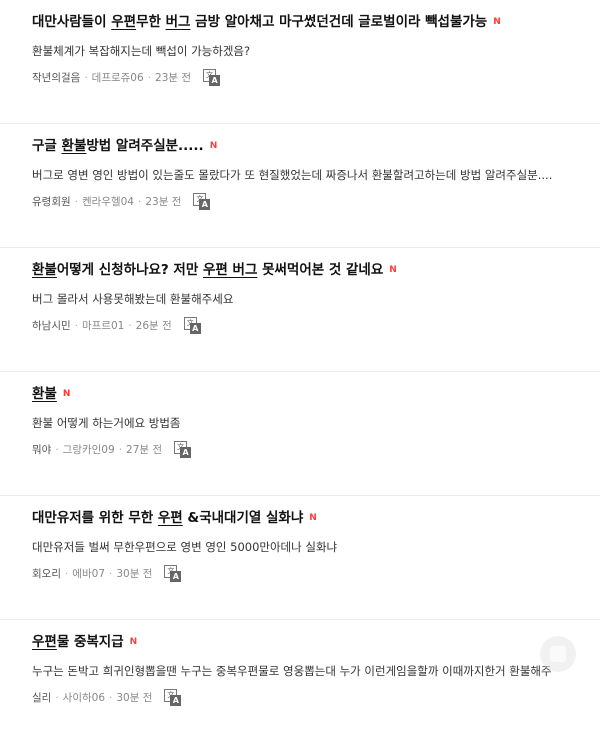 This screenshot has width=600, height=744. What do you see at coordinates (133, 299) in the screenshot?
I see `post-excerpt: 버그 몰라서 사용못해봤는데 환불해주세요` at bounding box center [133, 299].